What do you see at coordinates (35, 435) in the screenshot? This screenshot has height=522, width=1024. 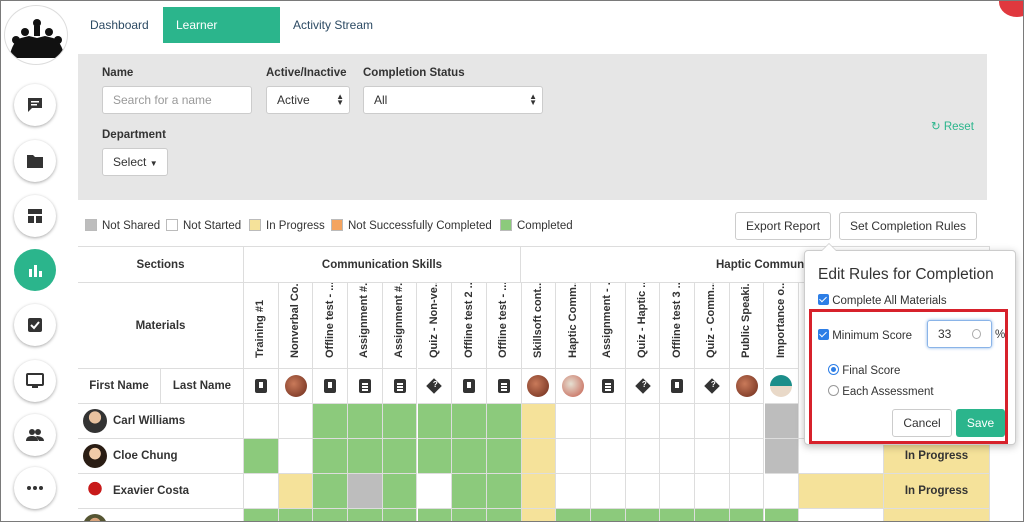 I see `users-icon` at bounding box center [35, 435].